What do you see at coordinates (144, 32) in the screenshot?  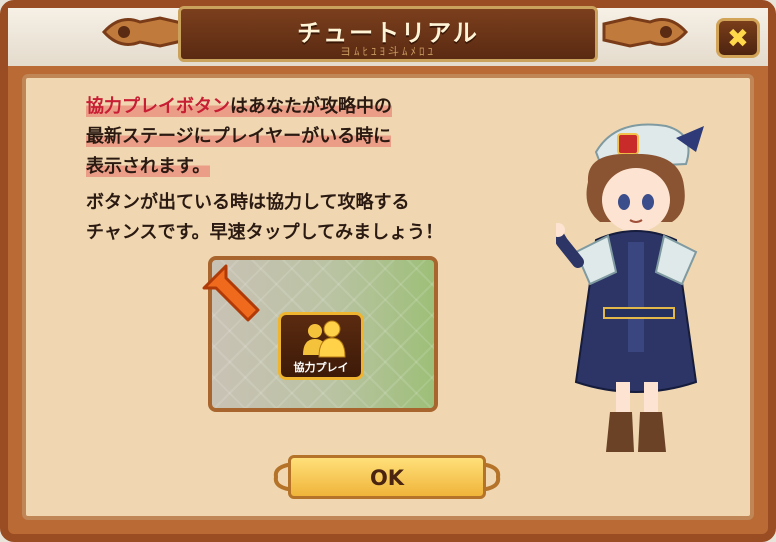 I see `title-ornament-left` at bounding box center [144, 32].